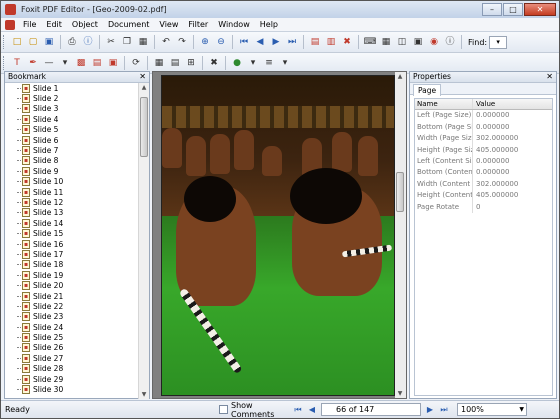 This screenshot has height=419, width=560. I want to click on bookmark-item: ▪ Slide 14, so click(72, 223).